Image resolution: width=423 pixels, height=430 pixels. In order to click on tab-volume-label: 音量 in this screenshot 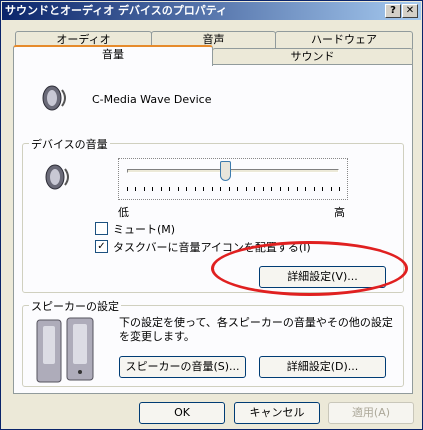, I will do `click(113, 54)`.